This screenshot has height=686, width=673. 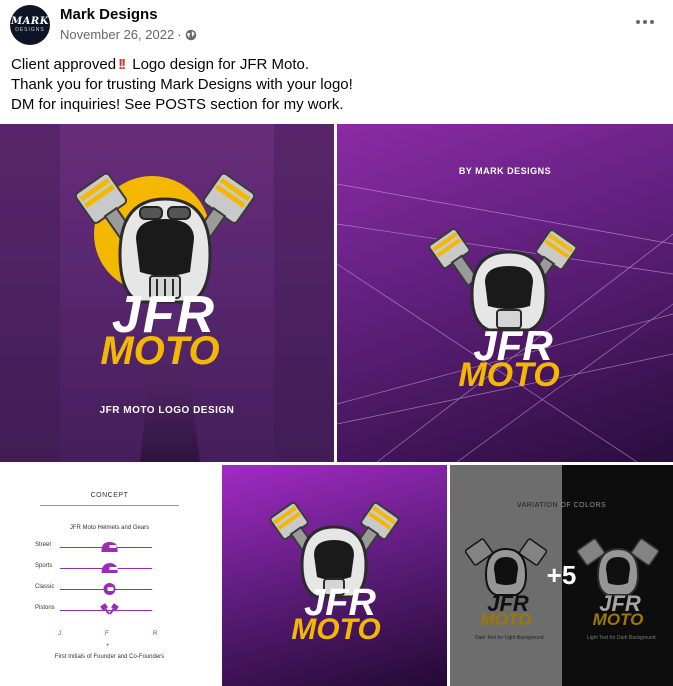 I want to click on initial-r: R, so click(x=155, y=634).